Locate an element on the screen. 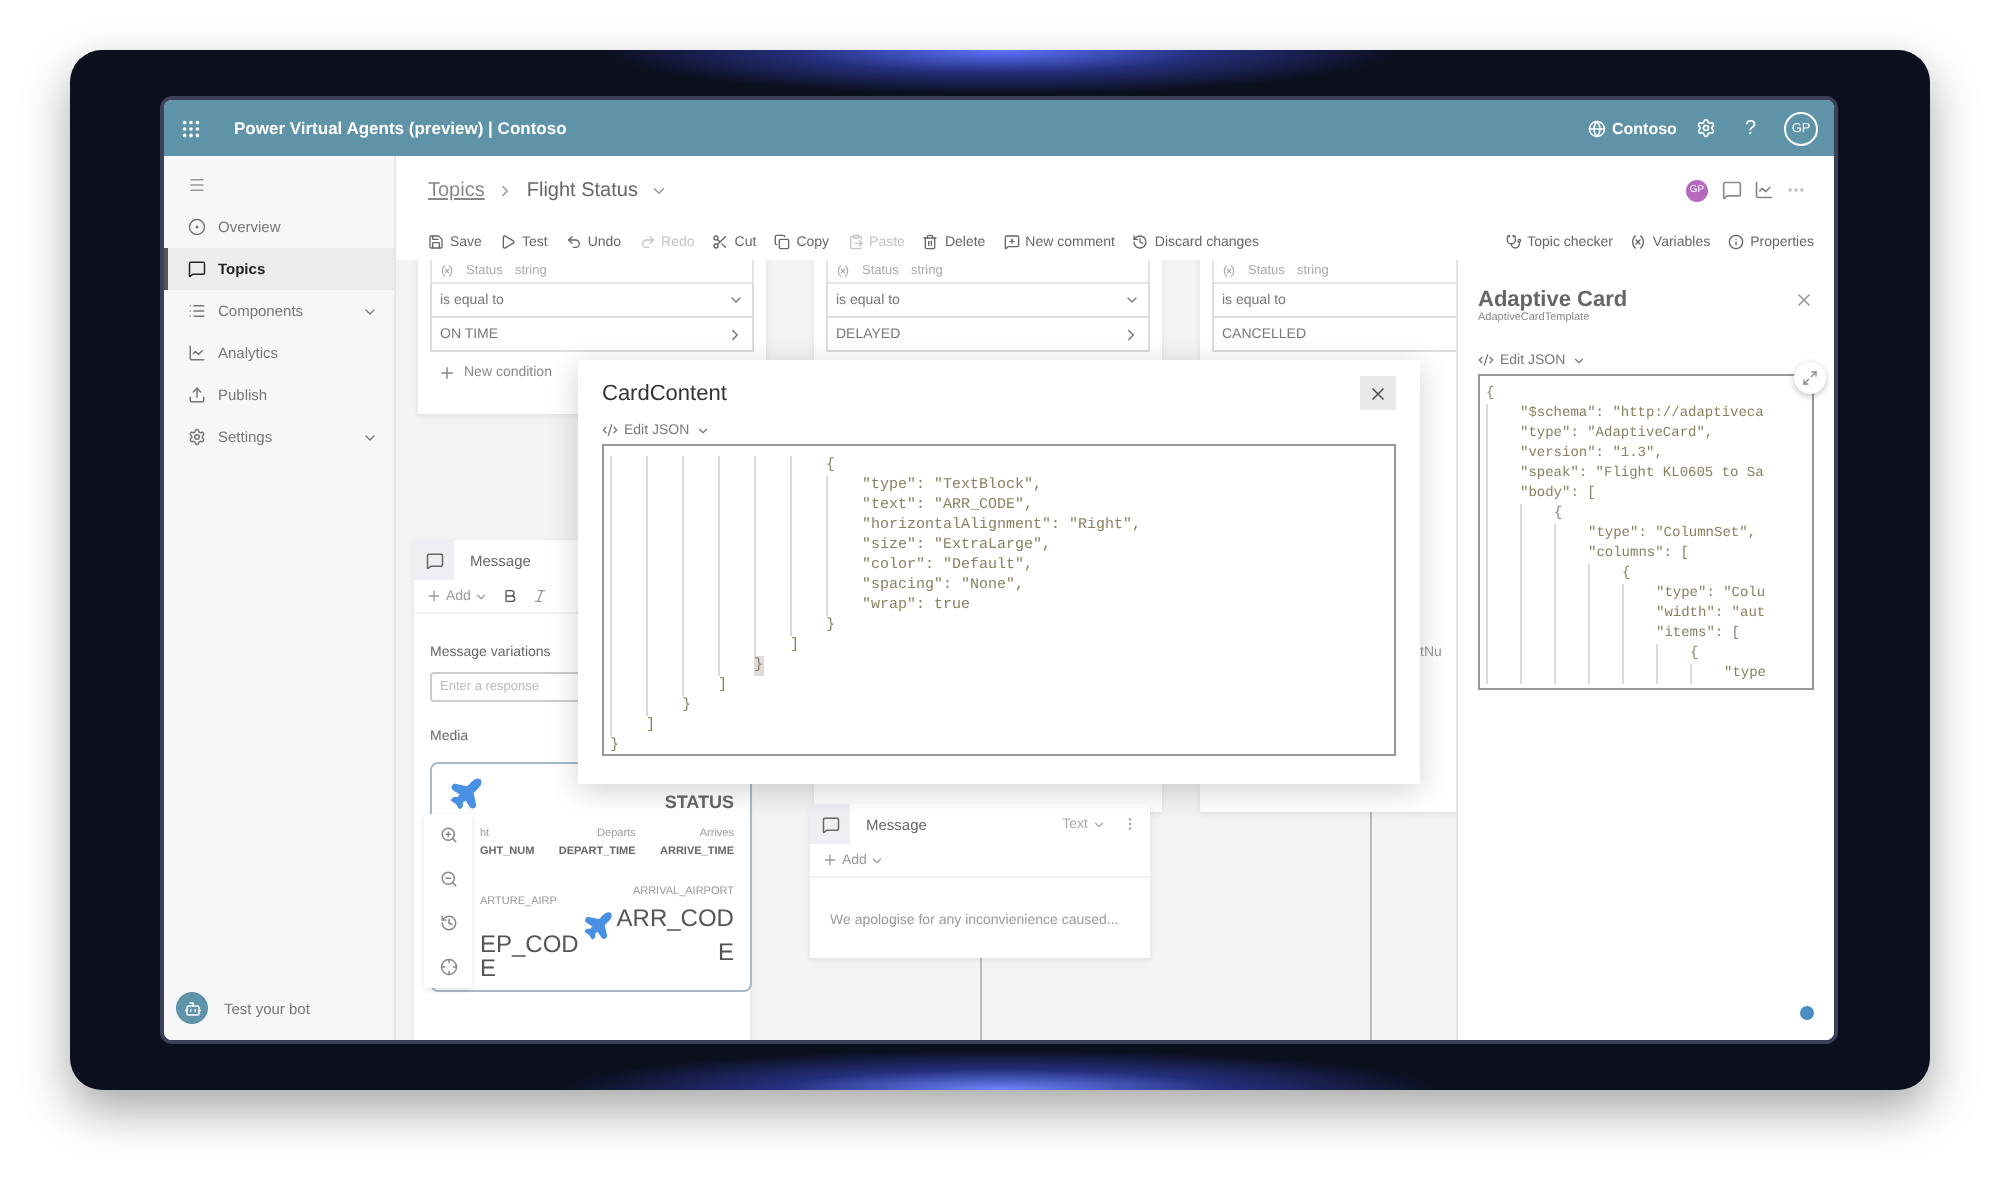 The height and width of the screenshot is (1184, 1998). panel-title: Adaptive Card is located at coordinates (1553, 300).